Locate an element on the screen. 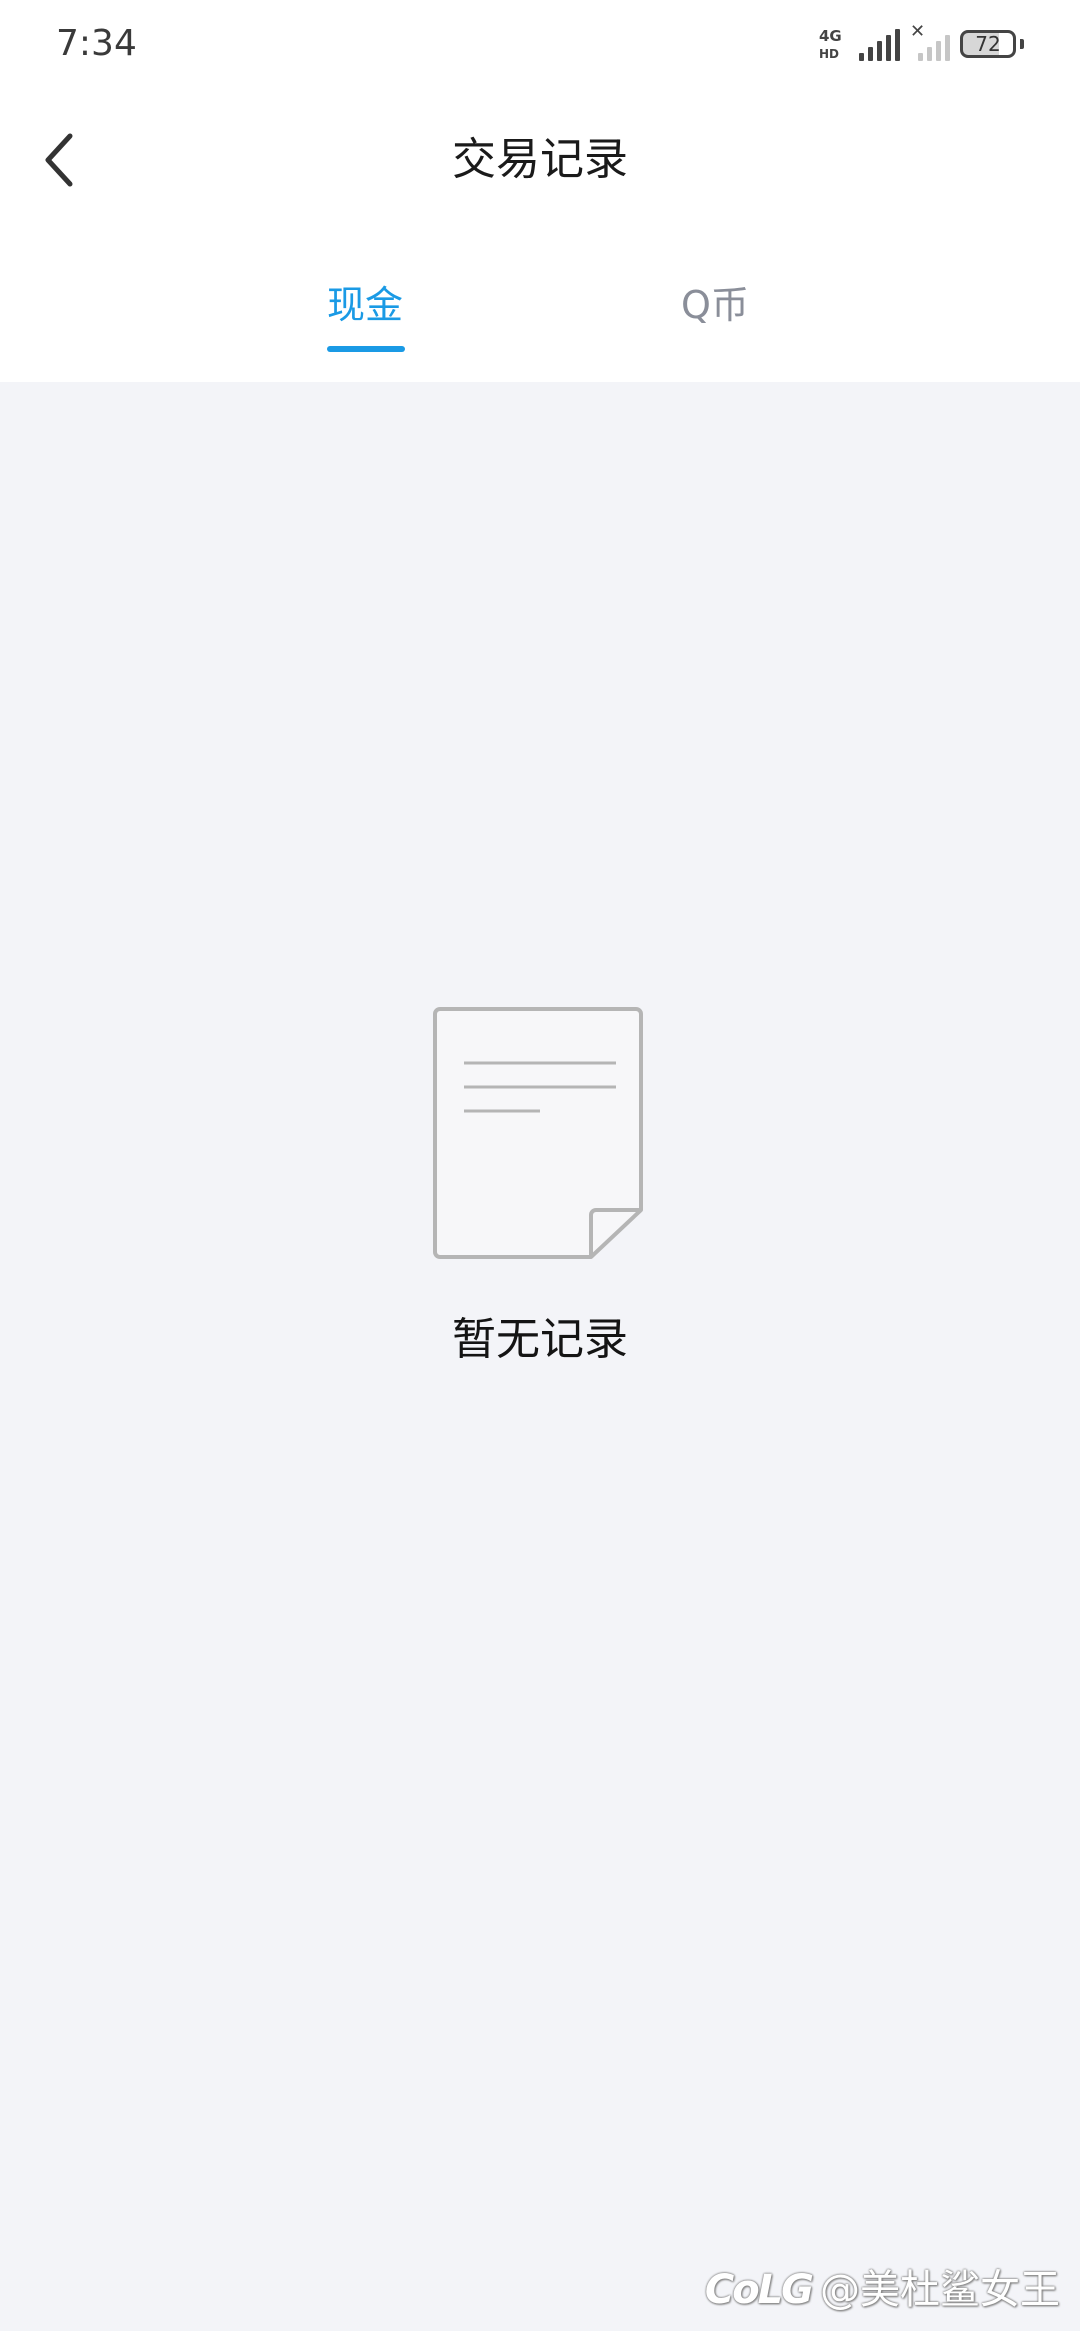  watermark: CoLG @美杜鲨女王 is located at coordinates (882, 2290).